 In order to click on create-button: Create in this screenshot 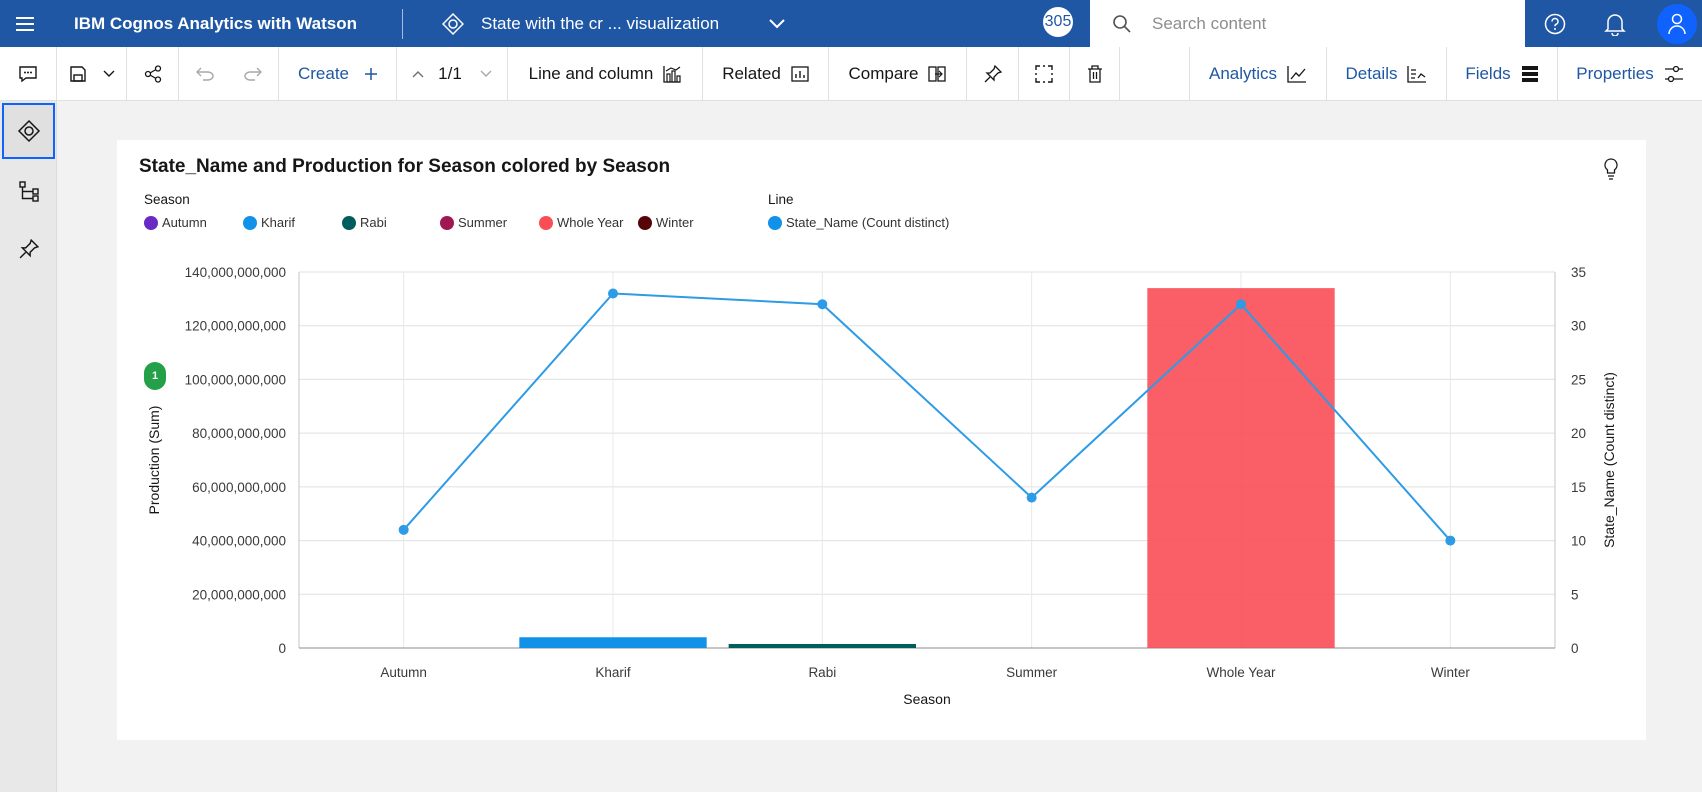, I will do `click(338, 74)`.